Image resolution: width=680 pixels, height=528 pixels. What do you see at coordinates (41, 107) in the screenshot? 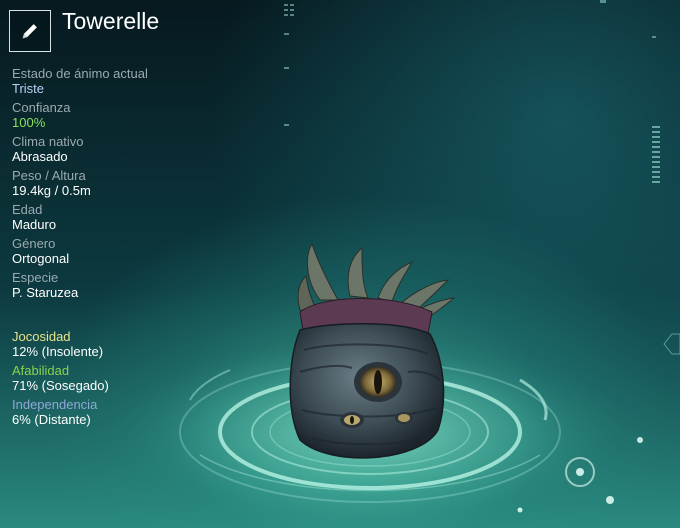
I see `stat-label: Confianza` at bounding box center [41, 107].